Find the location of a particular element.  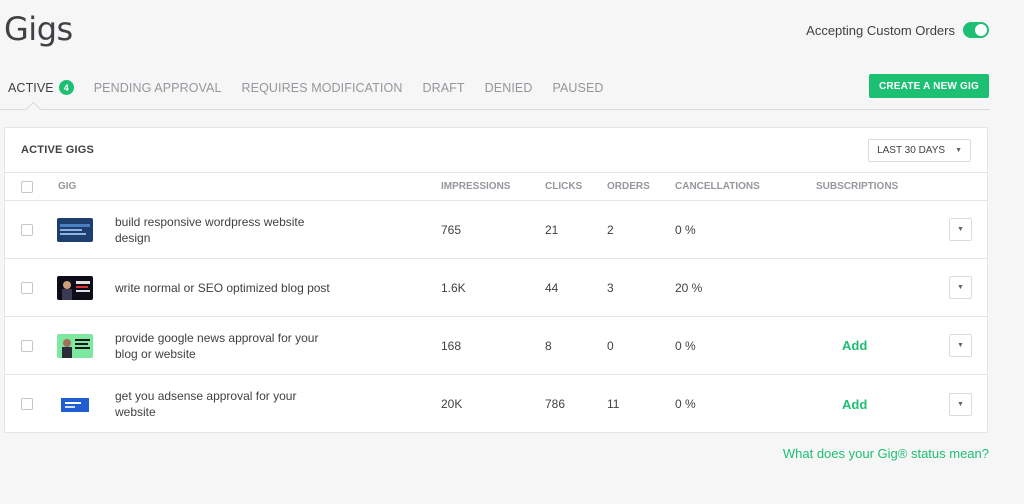

clicks-value: 786 is located at coordinates (555, 404).